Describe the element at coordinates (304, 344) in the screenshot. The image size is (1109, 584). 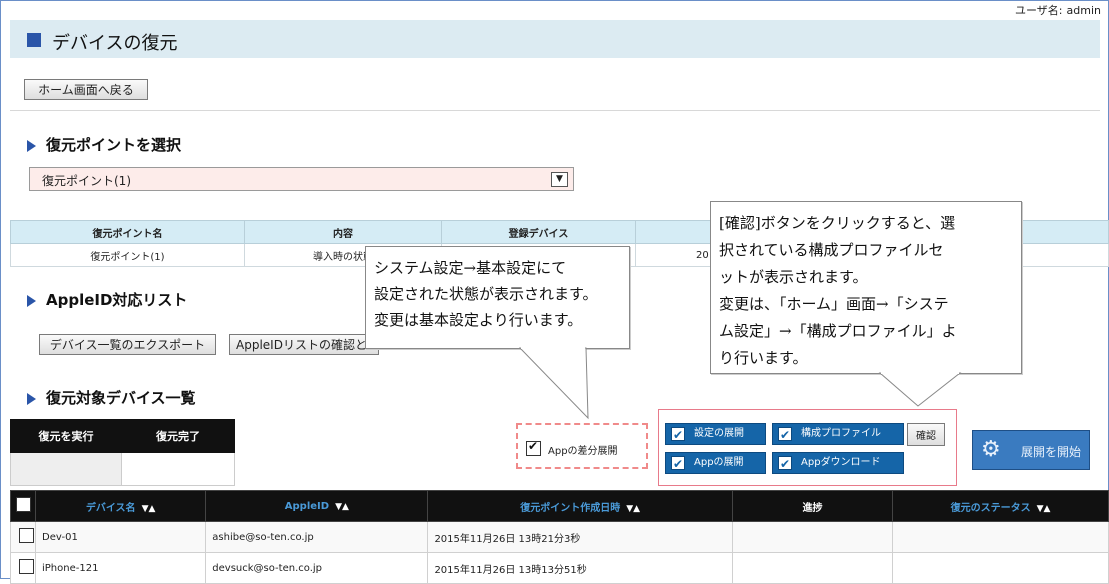
I see `appleid-check-button: AppleIDリストの確認と` at that location.